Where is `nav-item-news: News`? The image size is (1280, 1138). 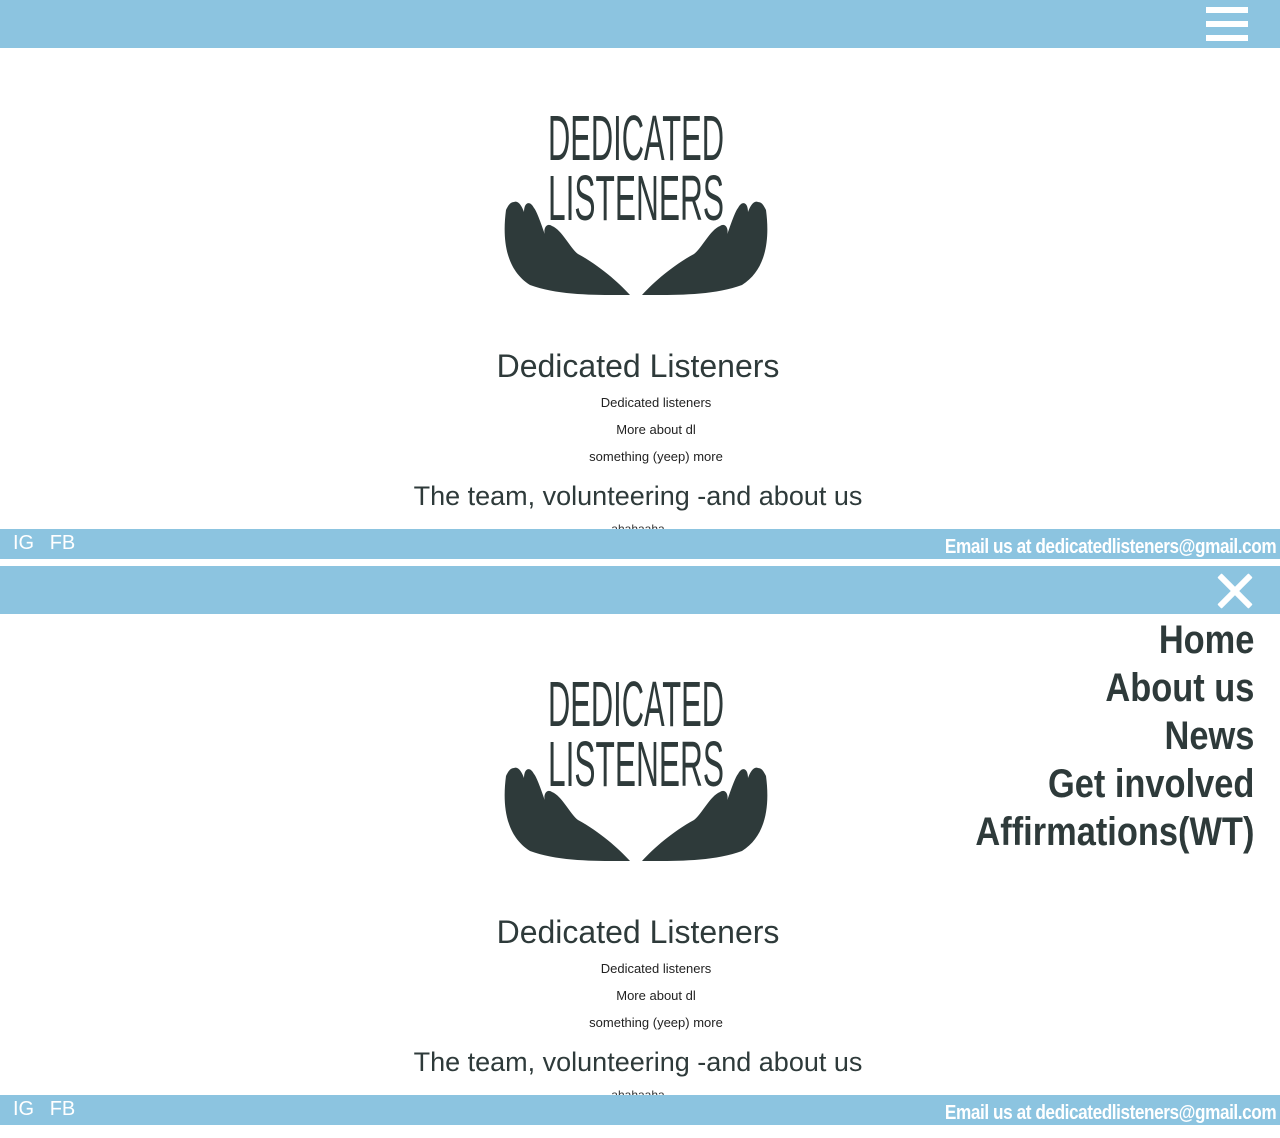 nav-item-news: News is located at coordinates (1114, 736).